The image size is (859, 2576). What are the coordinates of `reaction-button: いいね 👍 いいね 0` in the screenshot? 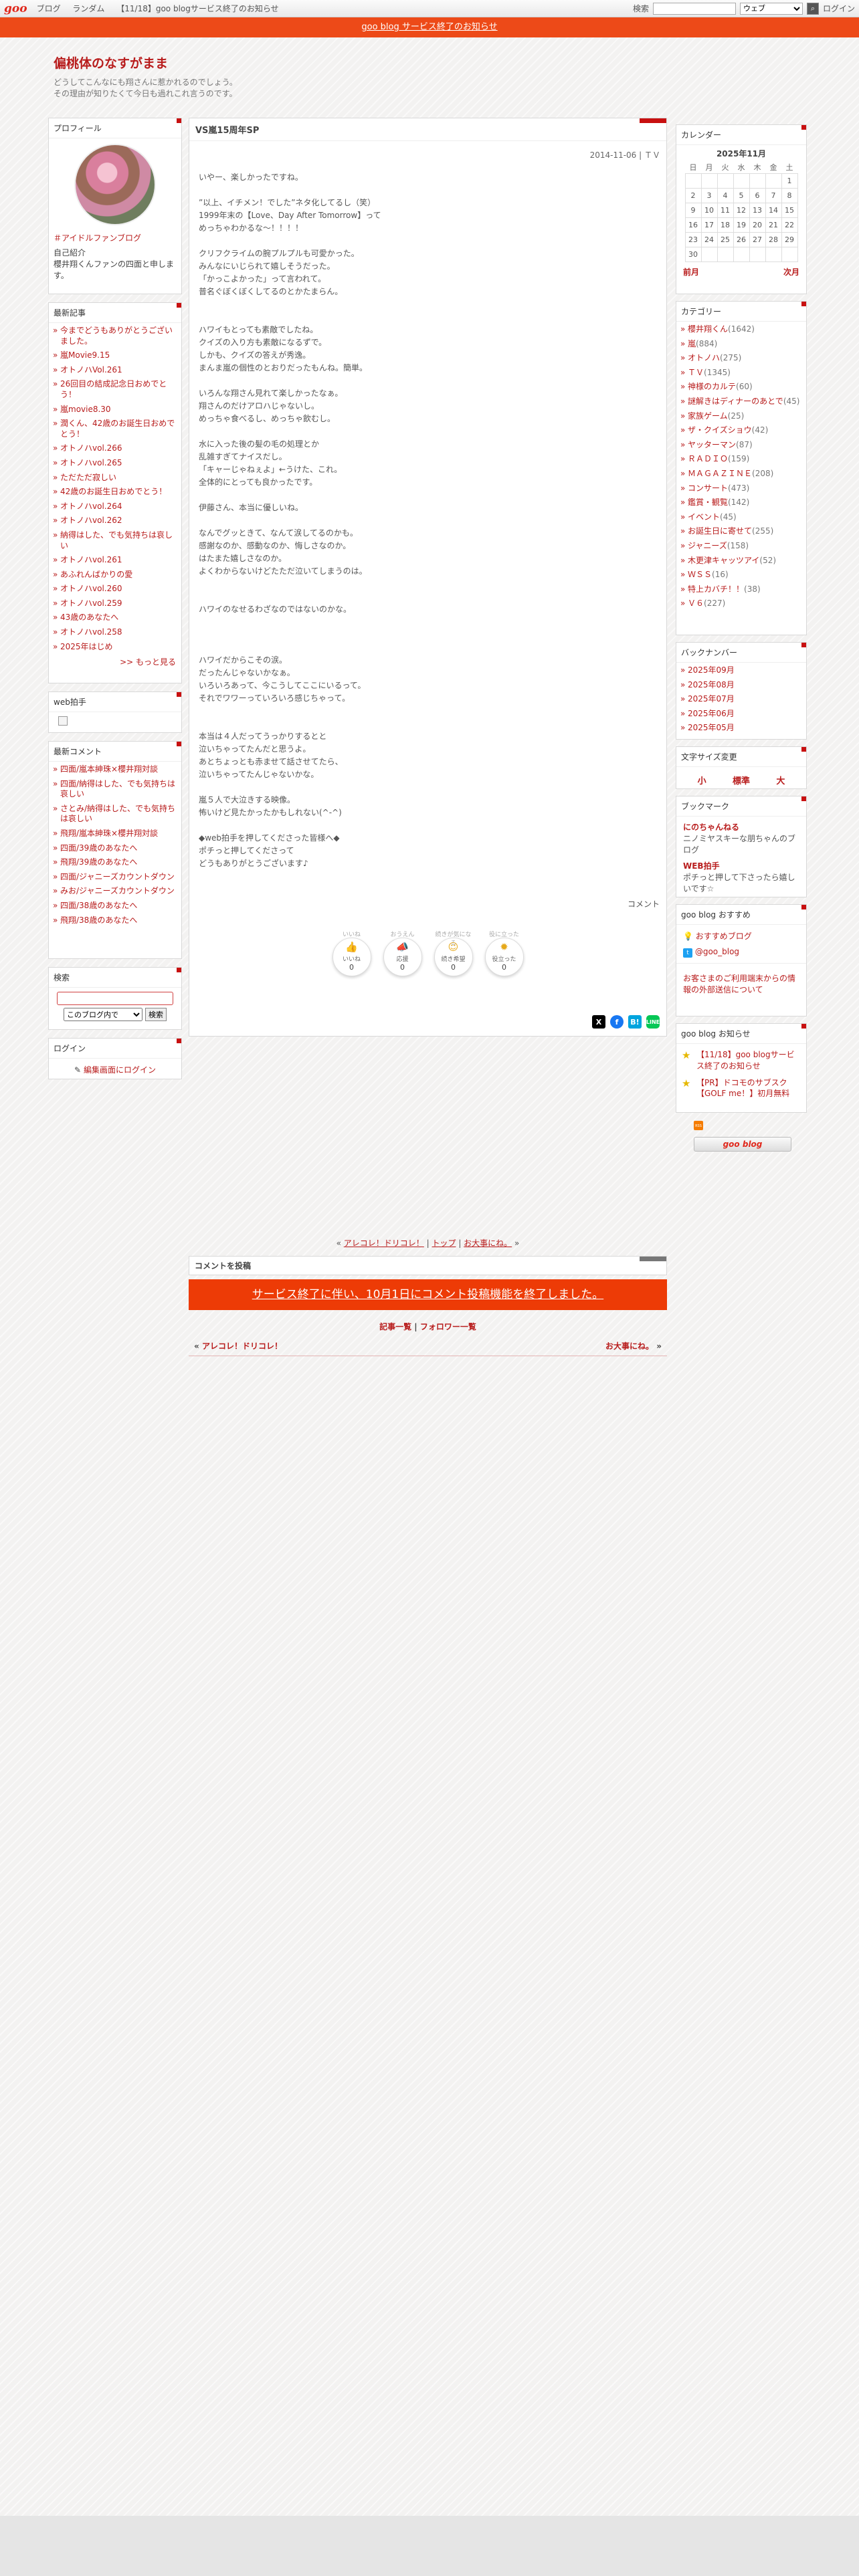 It's located at (351, 953).